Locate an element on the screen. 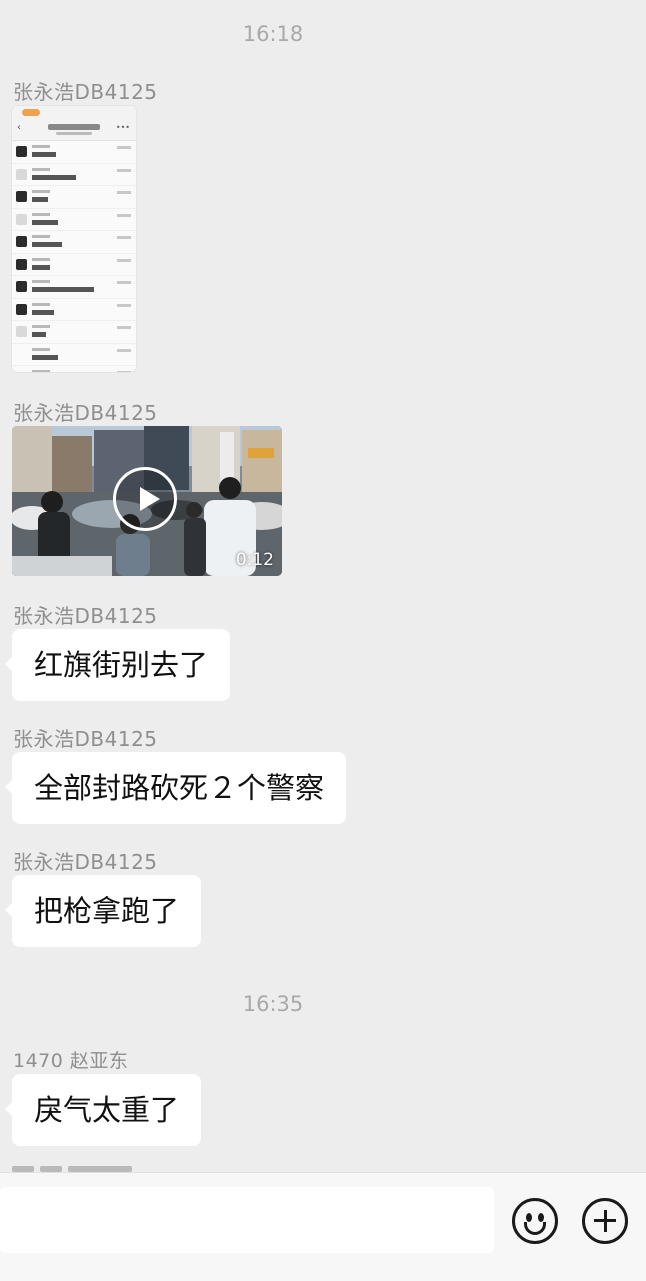 This screenshot has height=1281, width=646. message-bubble: 把枪拿跑了 is located at coordinates (103, 911).